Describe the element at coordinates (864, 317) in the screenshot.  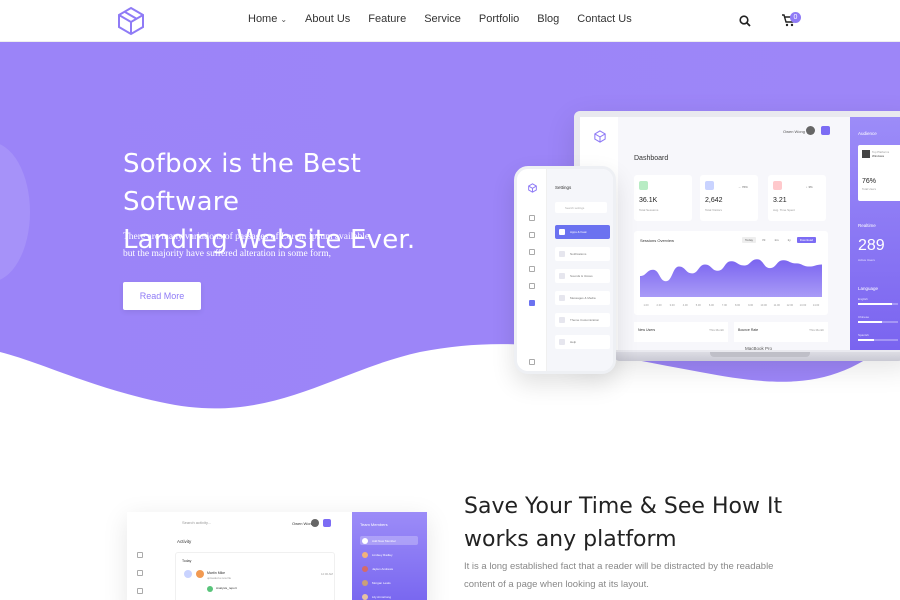
I see `language-label: Chinese` at that location.